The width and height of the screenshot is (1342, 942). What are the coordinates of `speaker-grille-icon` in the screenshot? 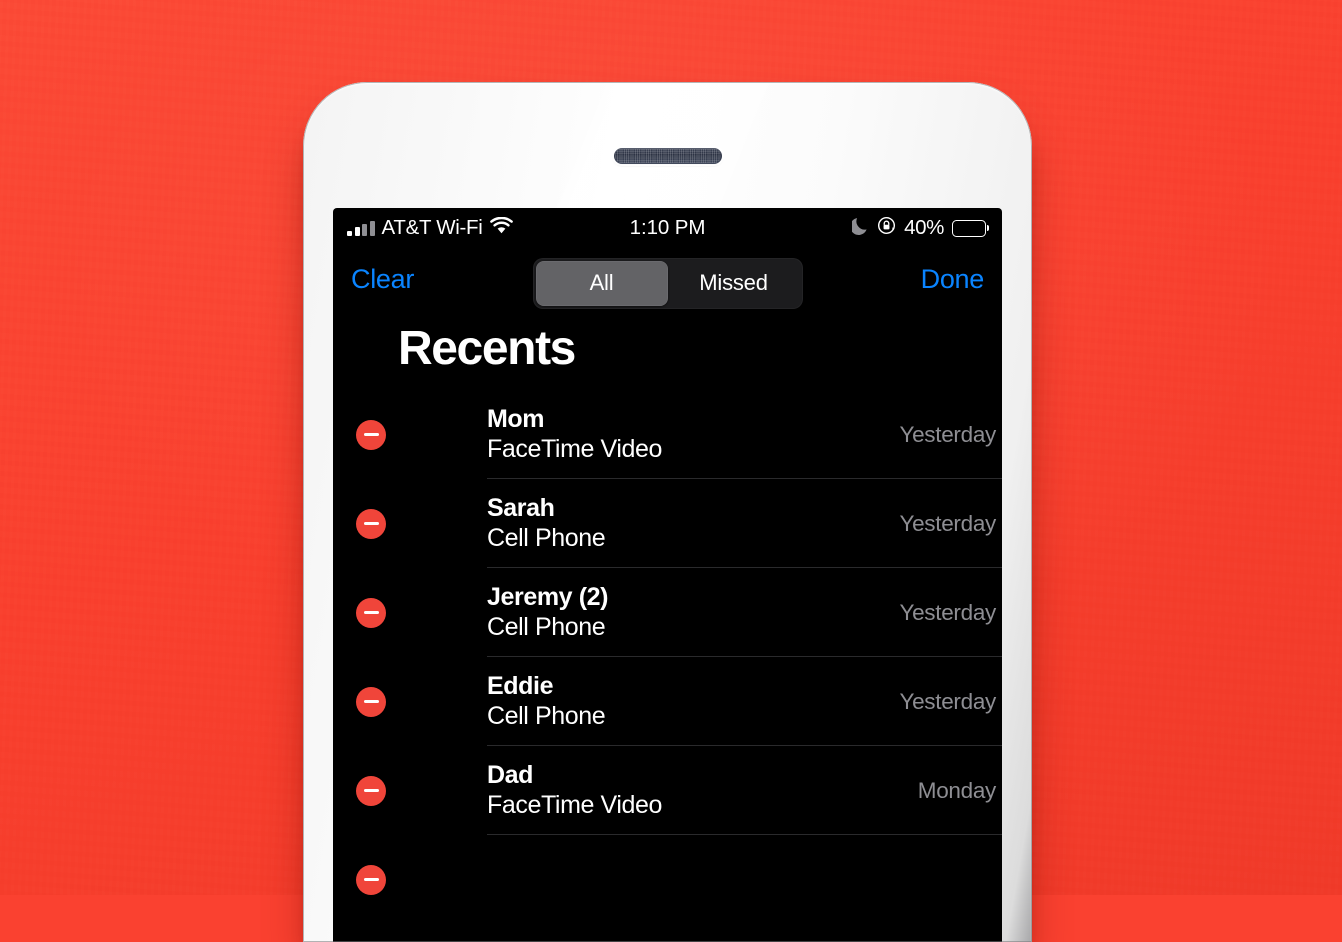 It's located at (667, 156).